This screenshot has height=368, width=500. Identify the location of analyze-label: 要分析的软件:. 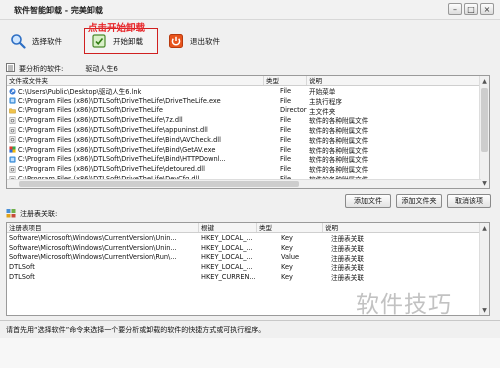
(41, 68).